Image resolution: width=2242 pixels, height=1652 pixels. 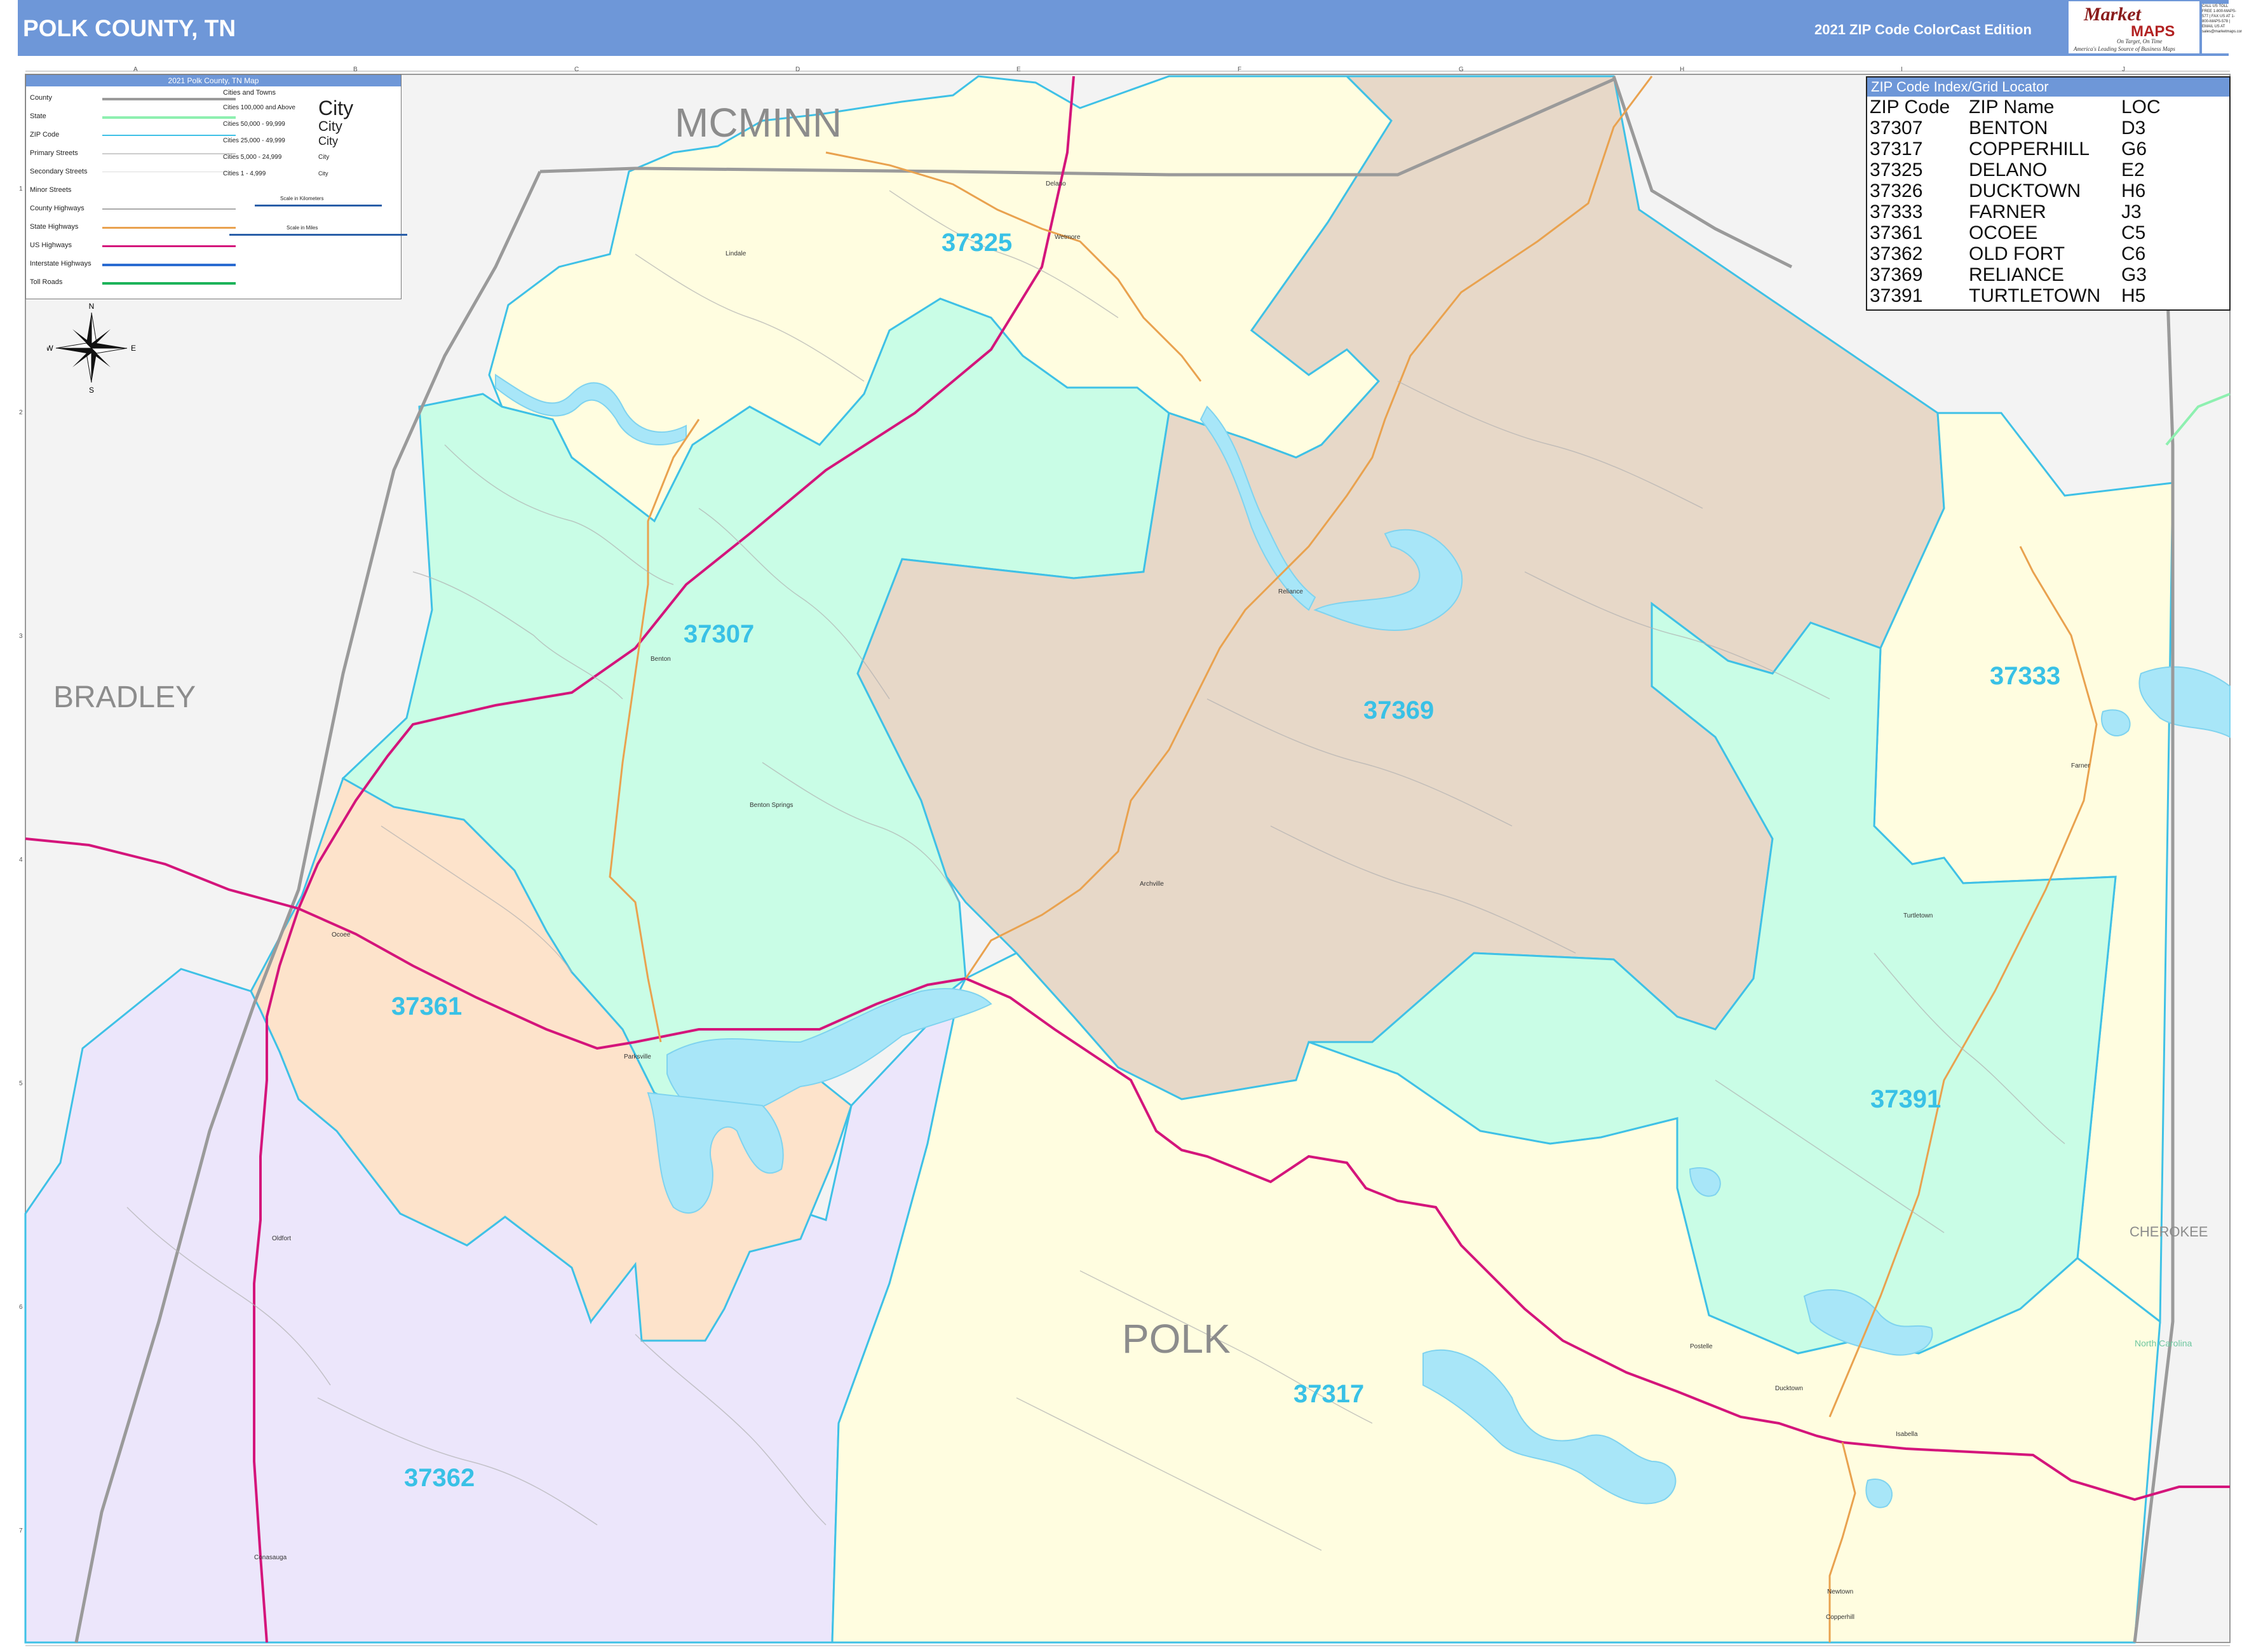 What do you see at coordinates (21, 860) in the screenshot?
I see `grid-row-4: 4` at bounding box center [21, 860].